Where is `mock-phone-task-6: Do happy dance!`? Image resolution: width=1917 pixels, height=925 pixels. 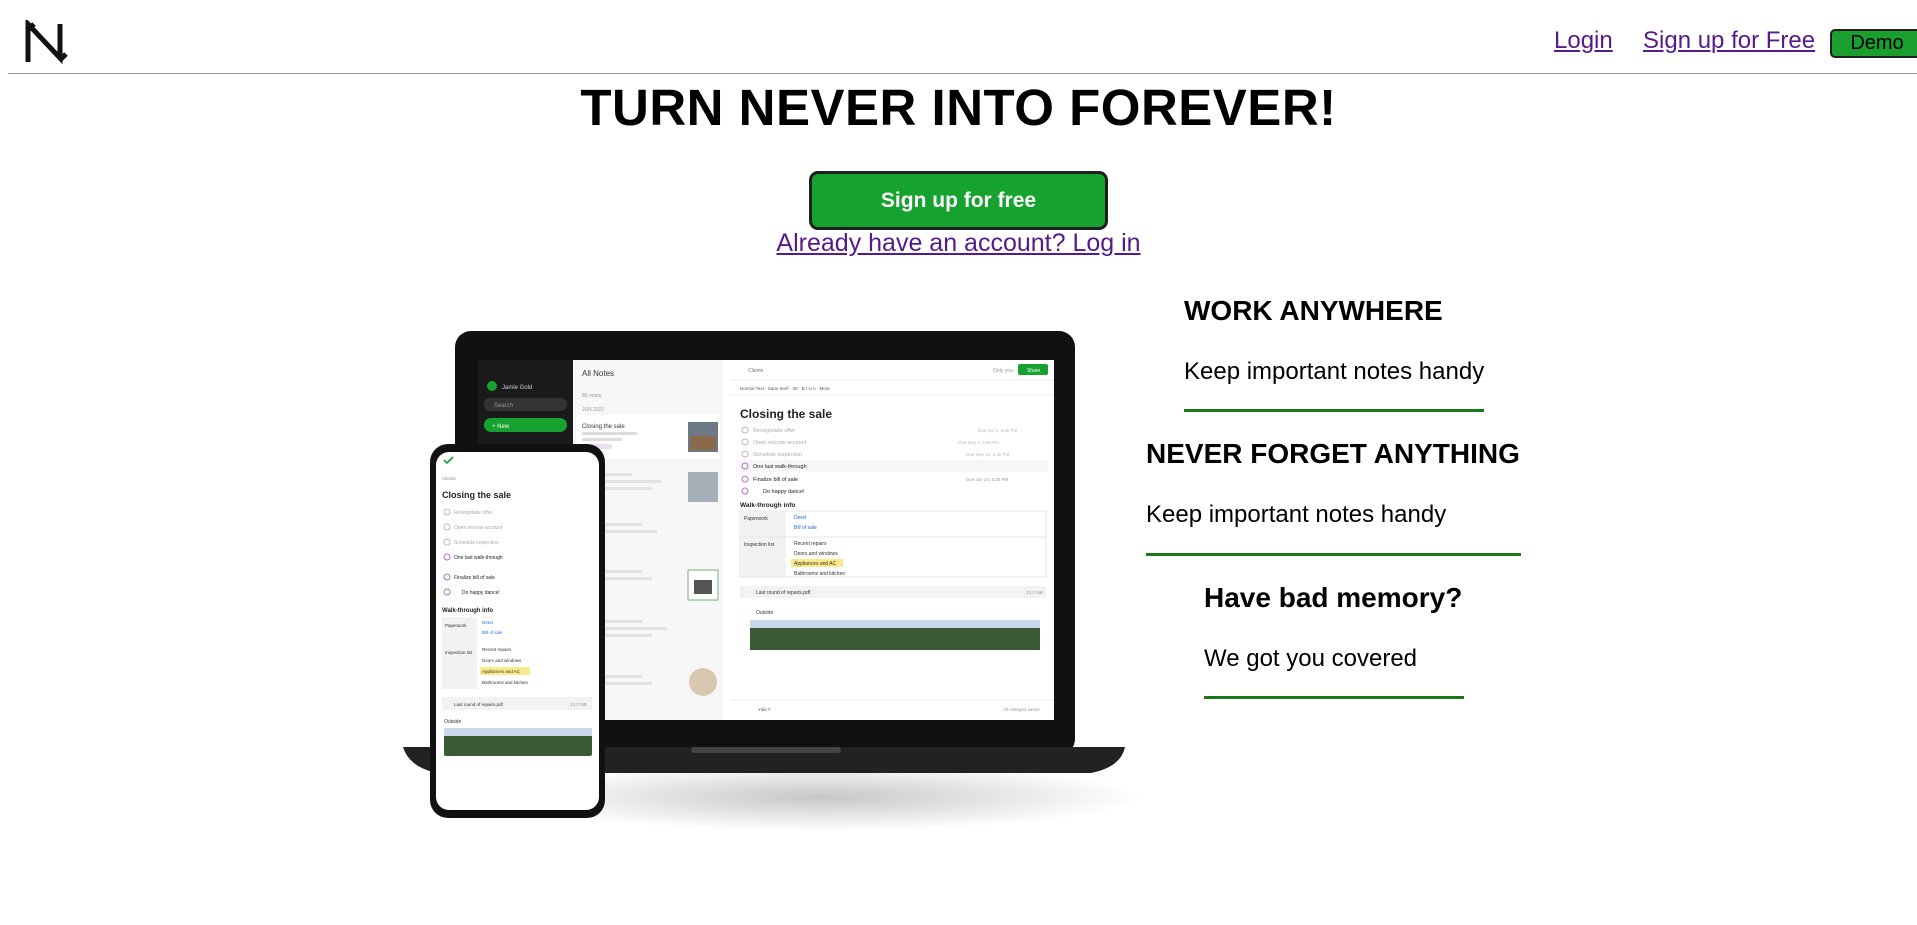
mock-phone-task-6: Do happy dance! is located at coordinates (481, 593).